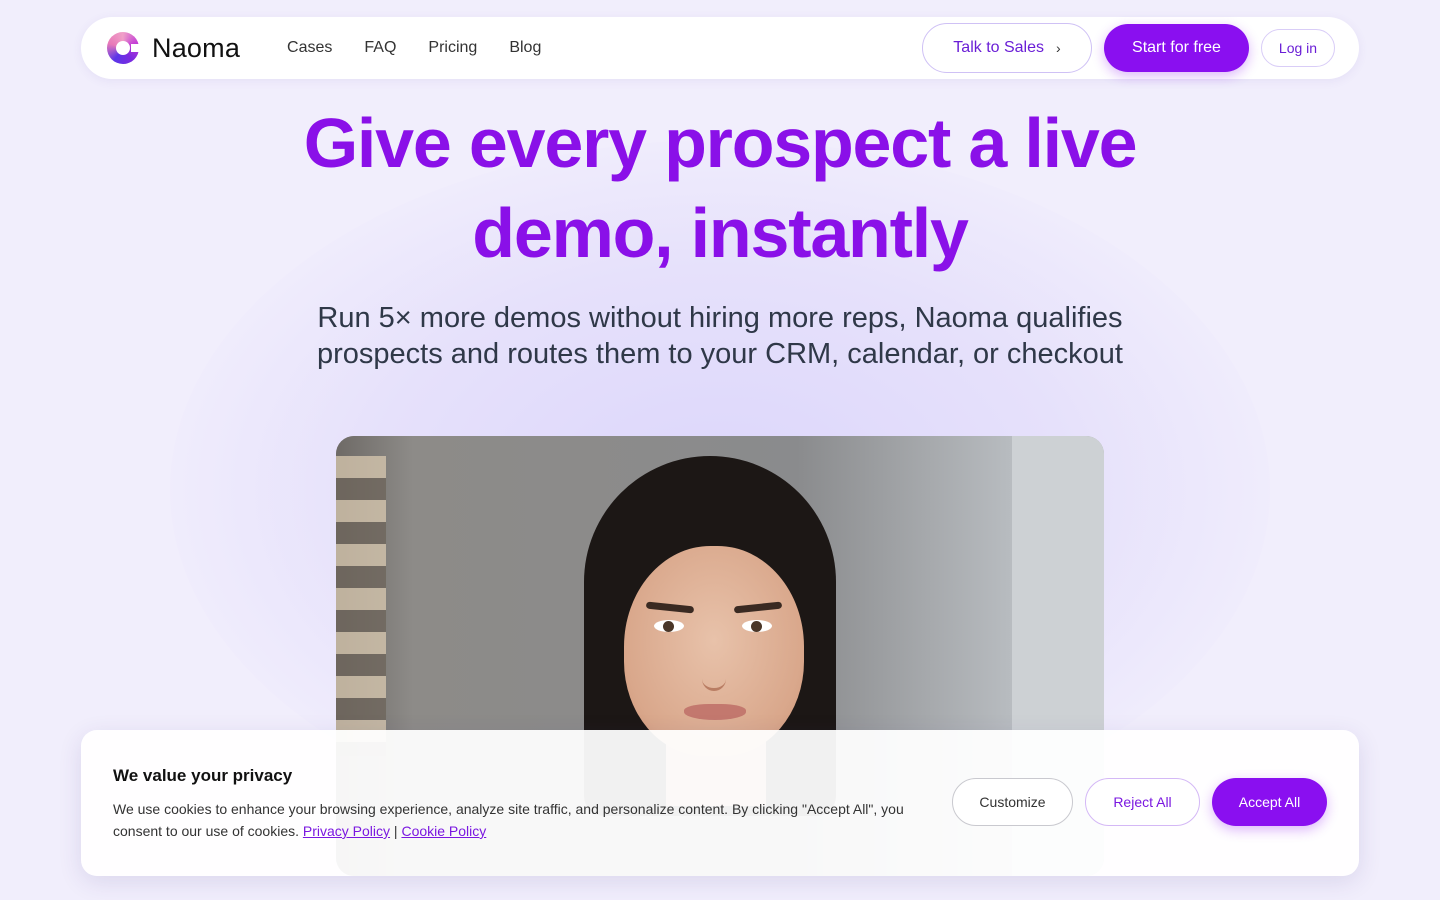  I want to click on cookie-policy-link: Cookie Policy, so click(443, 831).